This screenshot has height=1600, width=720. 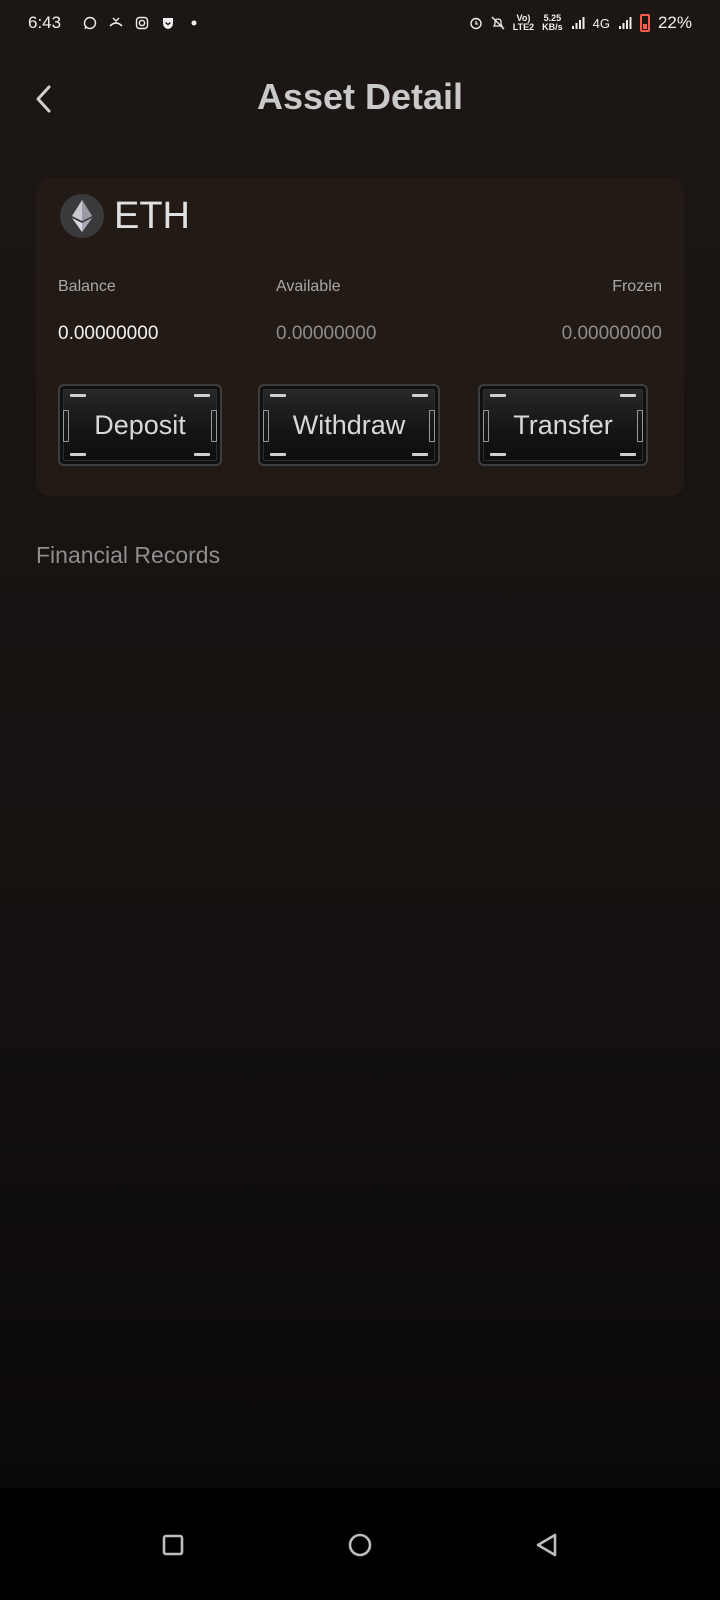 I want to click on lte-label: LTE2, so click(x=523, y=27).